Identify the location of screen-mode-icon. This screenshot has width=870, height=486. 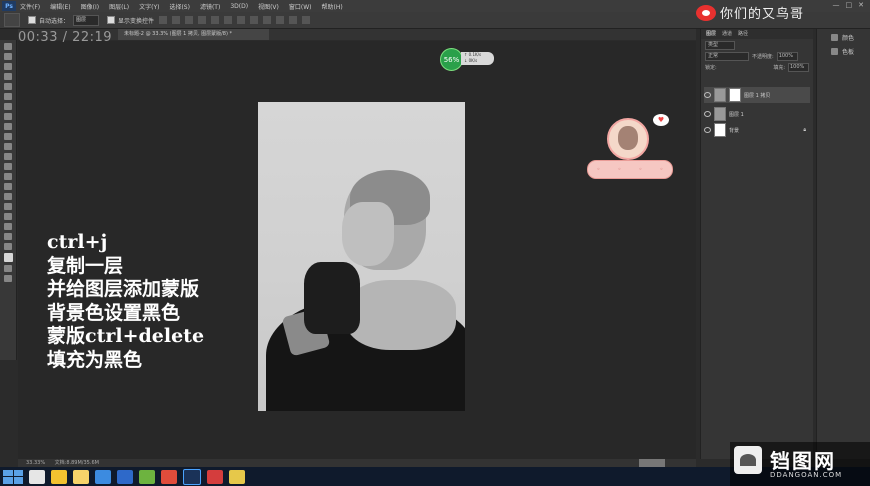
(8, 278).